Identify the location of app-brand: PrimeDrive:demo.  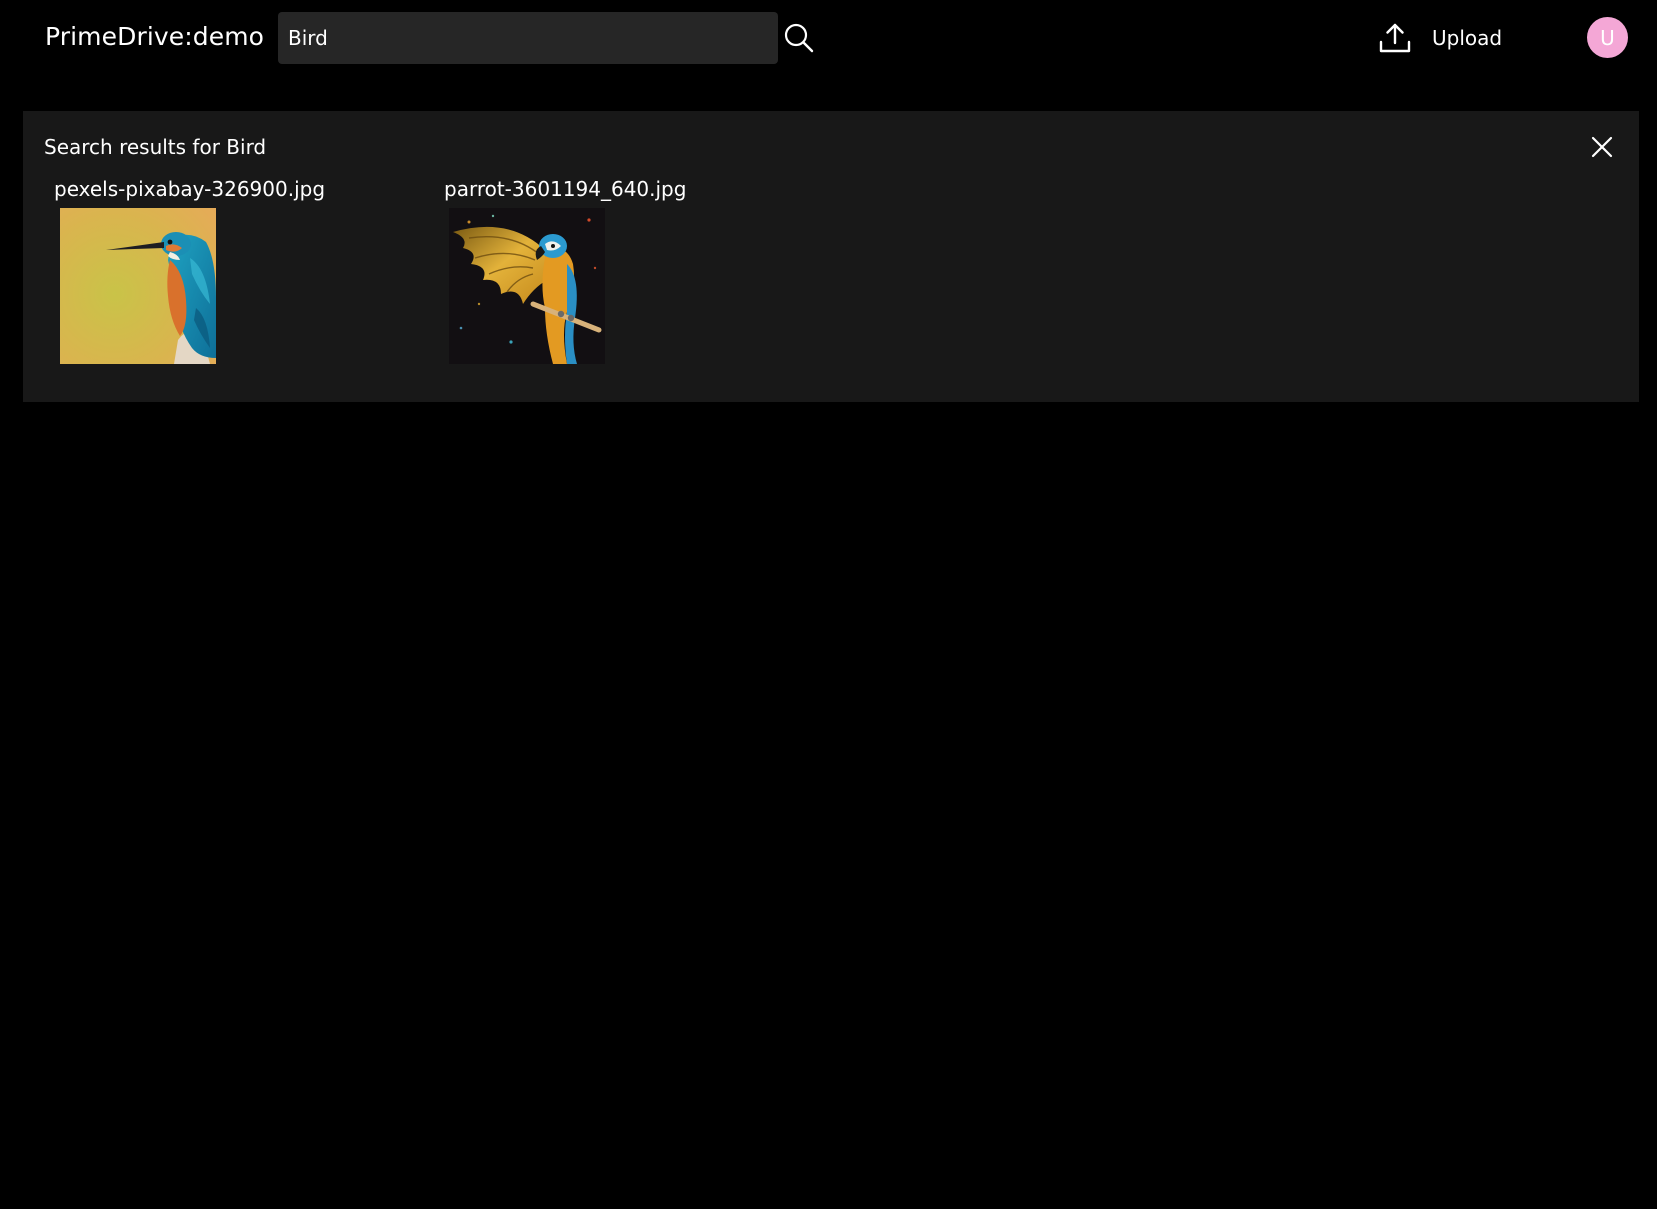
(154, 37).